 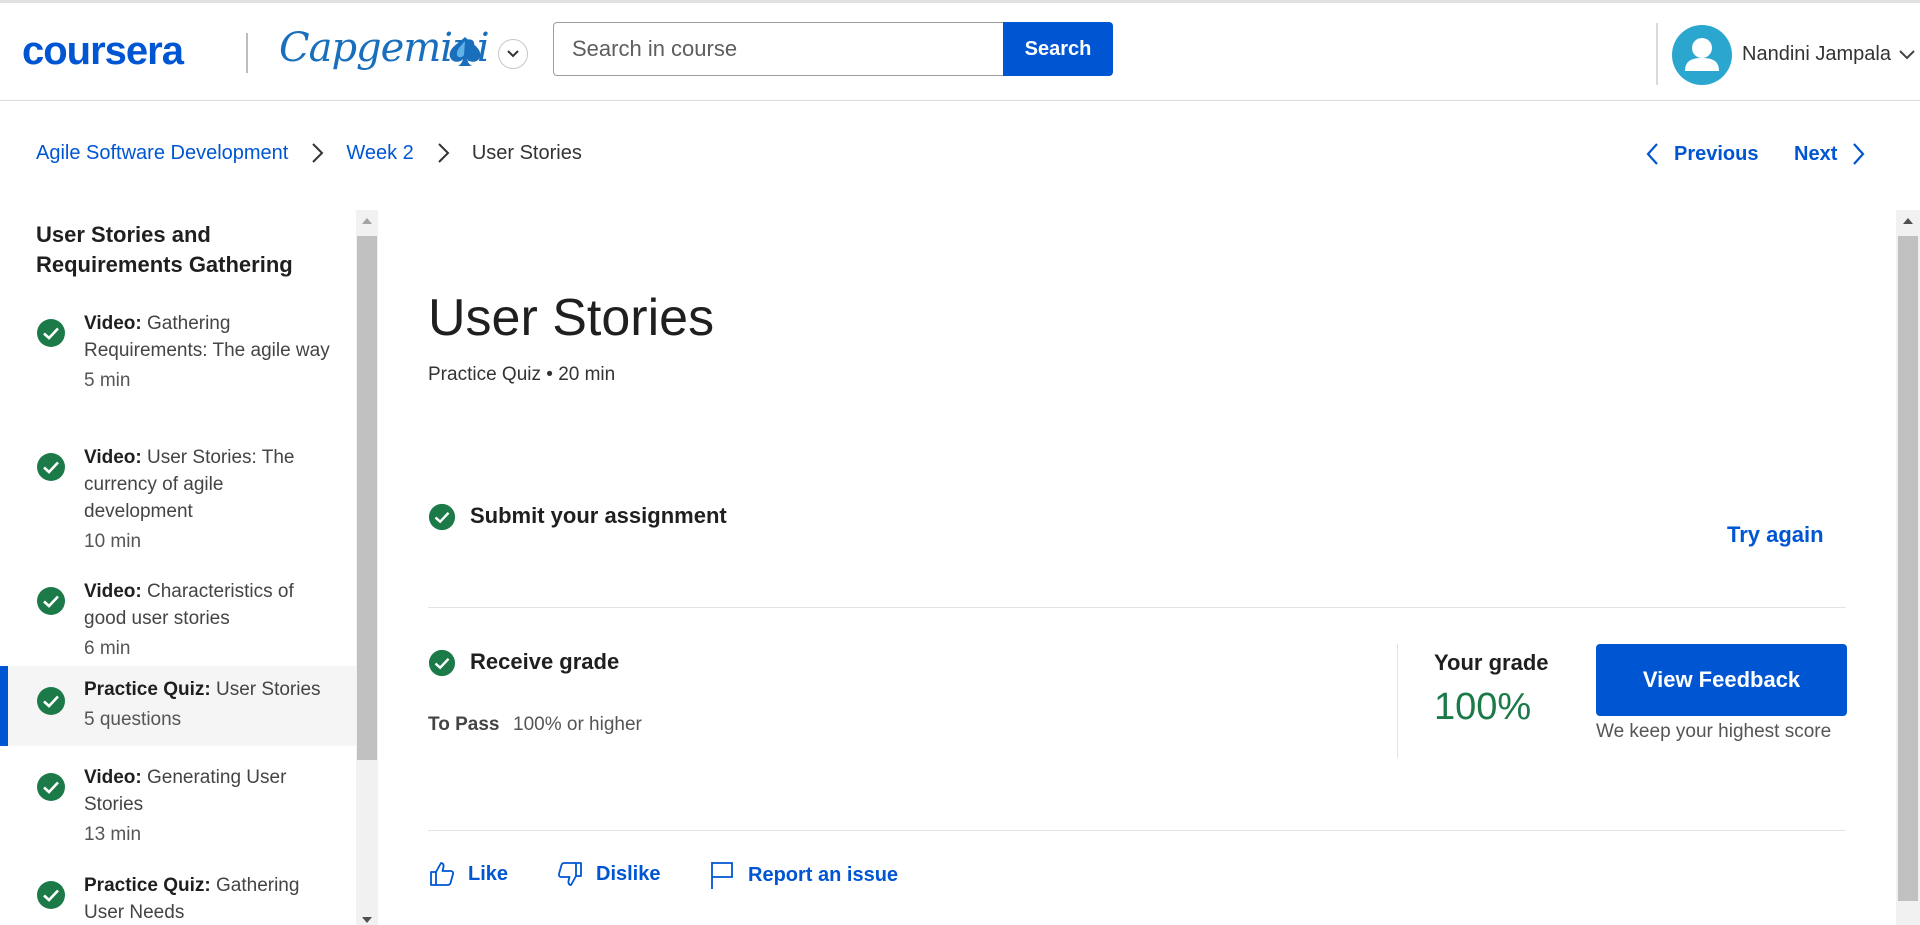 I want to click on avatar, so click(x=1702, y=55).